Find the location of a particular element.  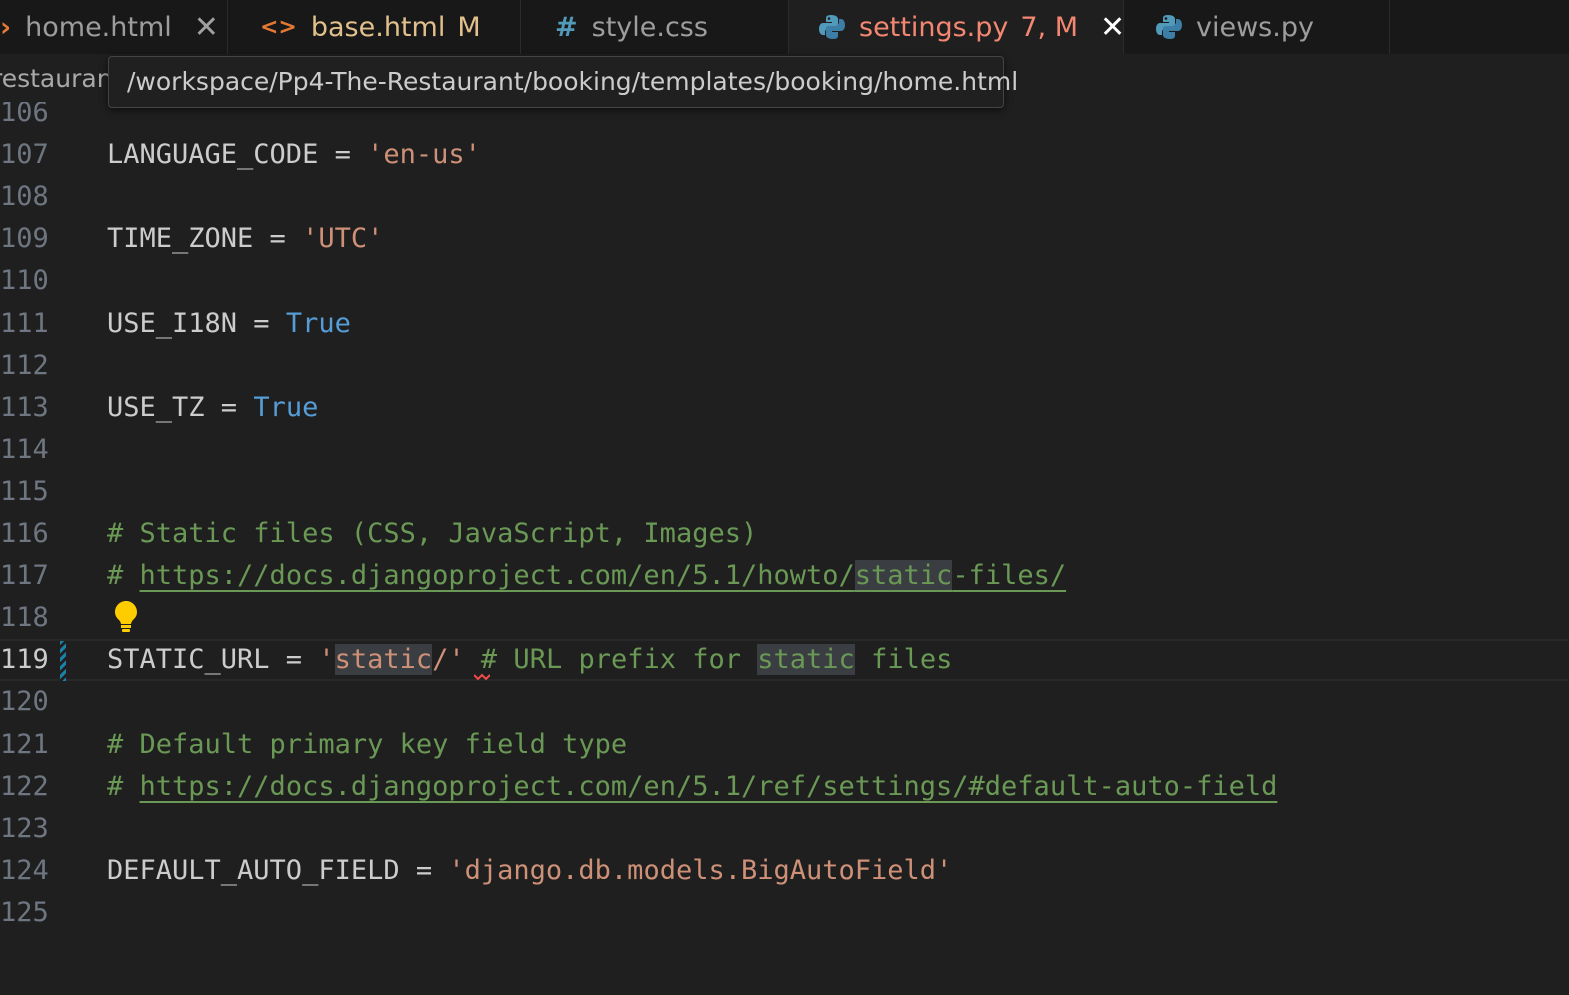

code-text: LANGUAGE_CODE = 'en-us' is located at coordinates (294, 155).